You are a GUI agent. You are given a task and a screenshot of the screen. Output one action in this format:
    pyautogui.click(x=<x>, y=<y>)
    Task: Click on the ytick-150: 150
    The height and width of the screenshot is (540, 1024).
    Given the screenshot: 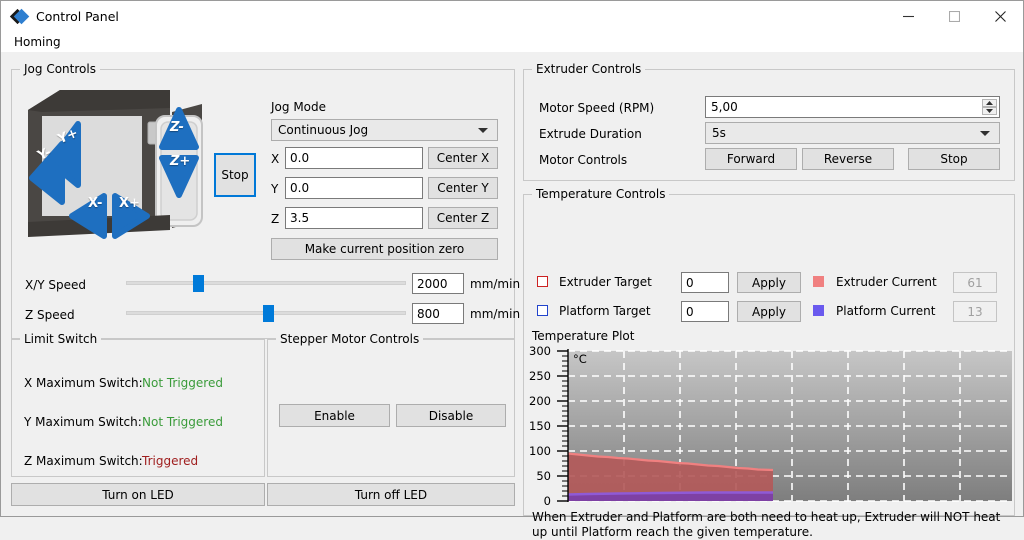 What is the action you would take?
    pyautogui.click(x=540, y=426)
    